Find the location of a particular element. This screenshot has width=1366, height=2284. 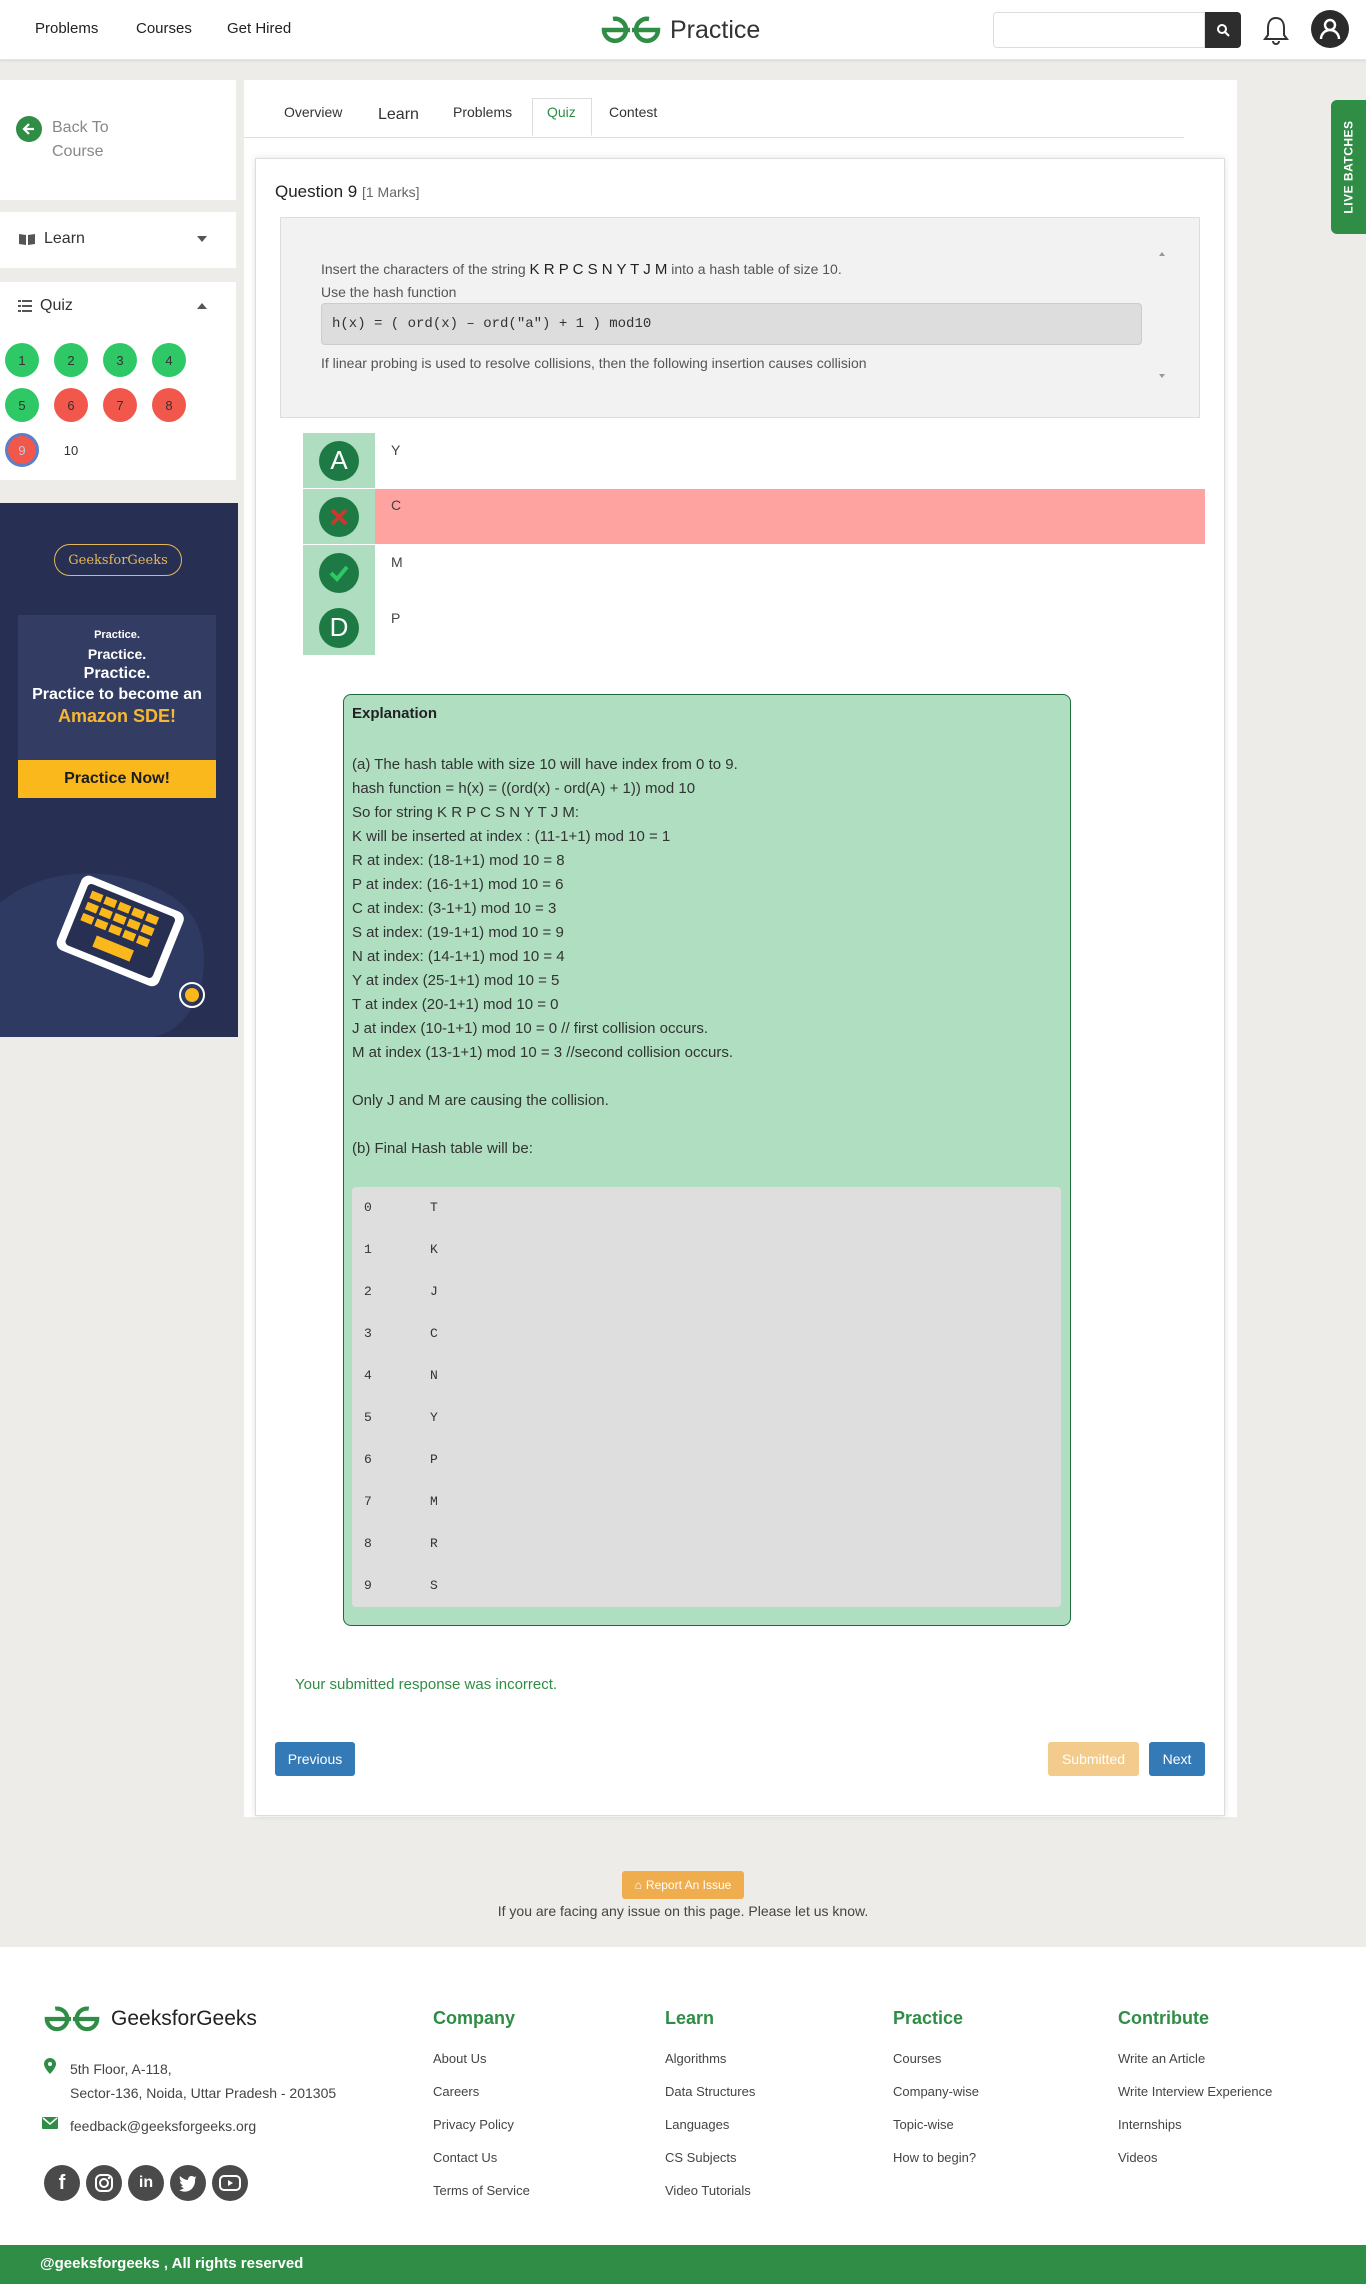

footer-link: Contact Us is located at coordinates (465, 2157).